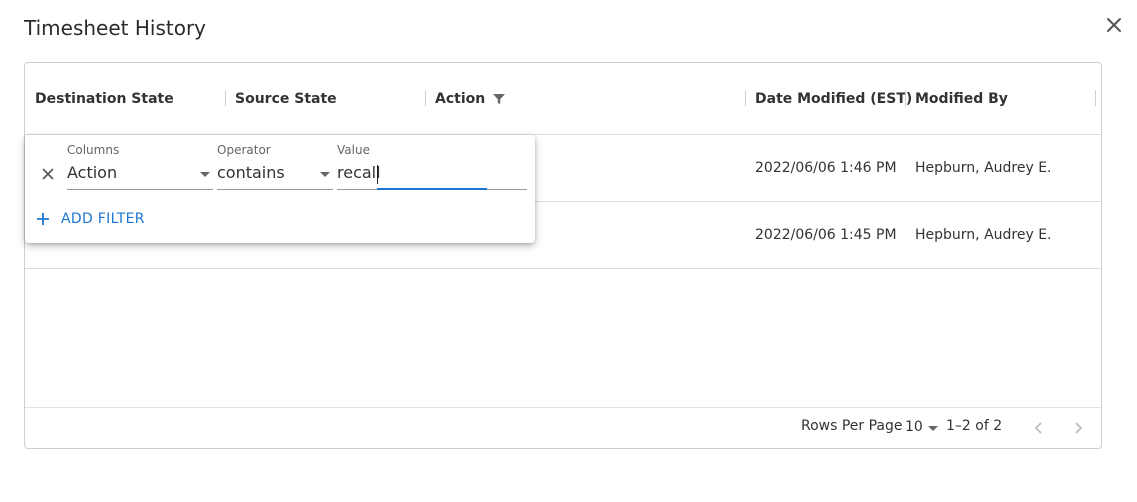  I want to click on chevron-left-icon, so click(1039, 428).